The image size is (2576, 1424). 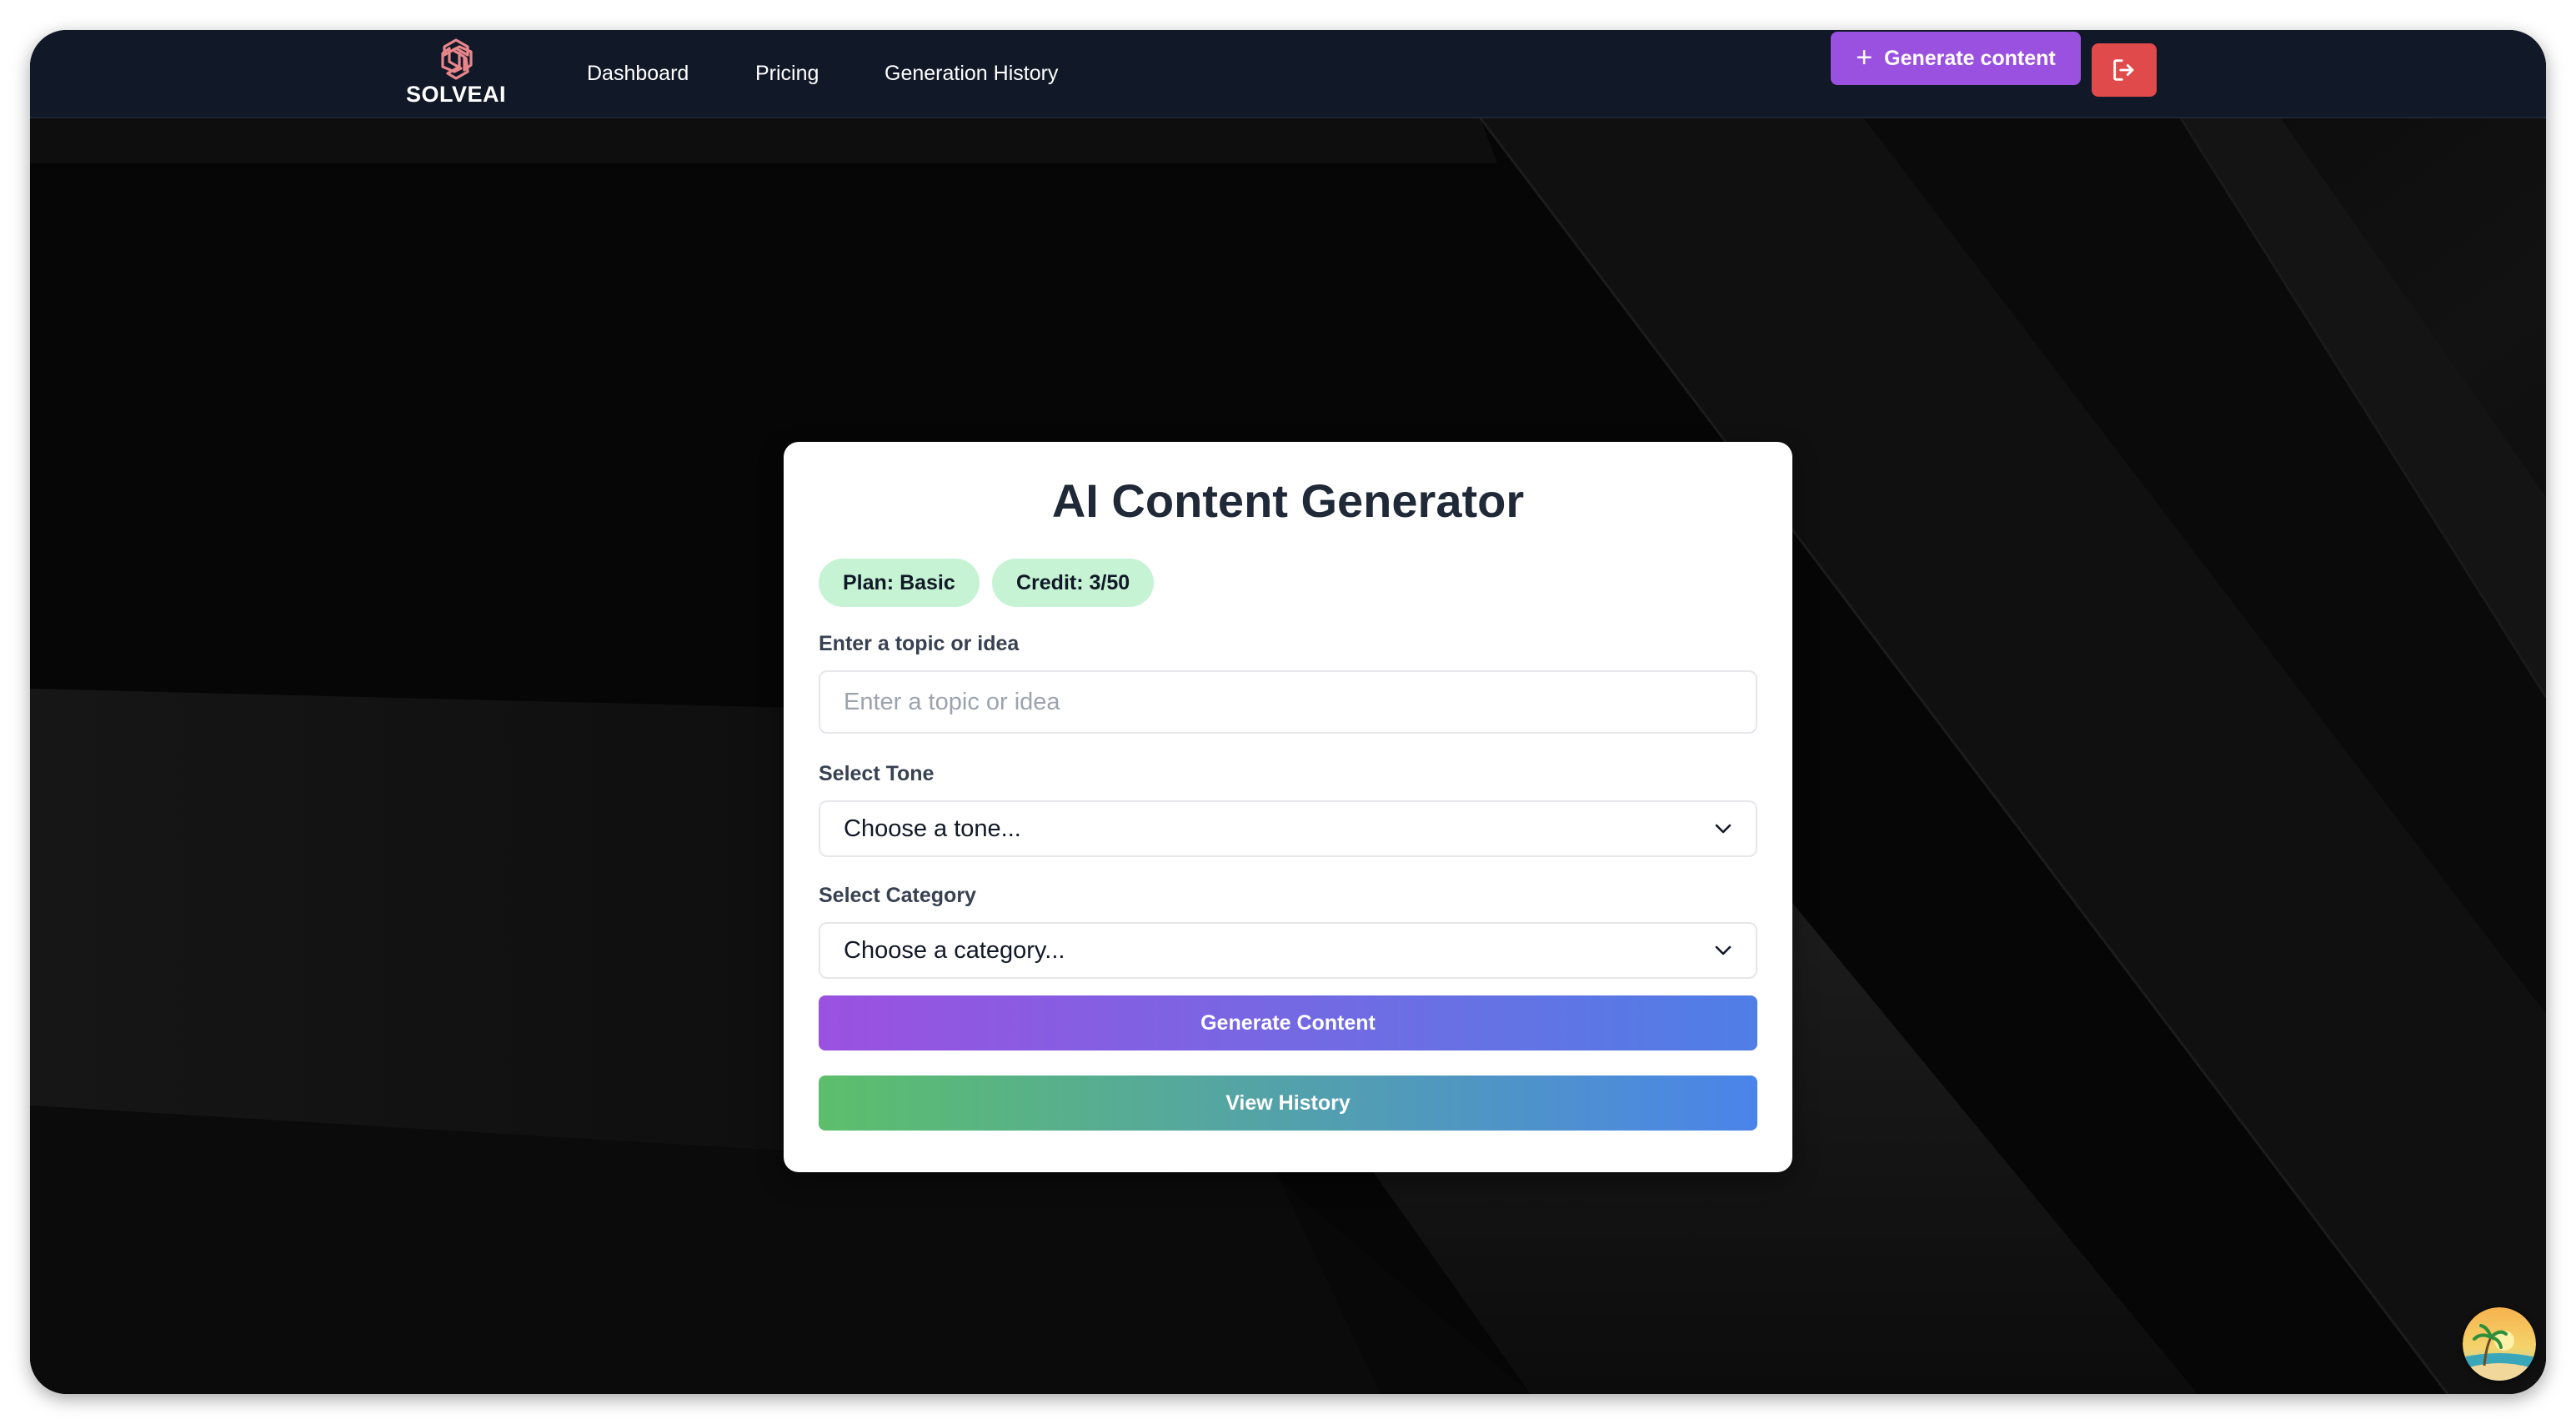 I want to click on topic-label: Enter a topic or idea, so click(x=919, y=644).